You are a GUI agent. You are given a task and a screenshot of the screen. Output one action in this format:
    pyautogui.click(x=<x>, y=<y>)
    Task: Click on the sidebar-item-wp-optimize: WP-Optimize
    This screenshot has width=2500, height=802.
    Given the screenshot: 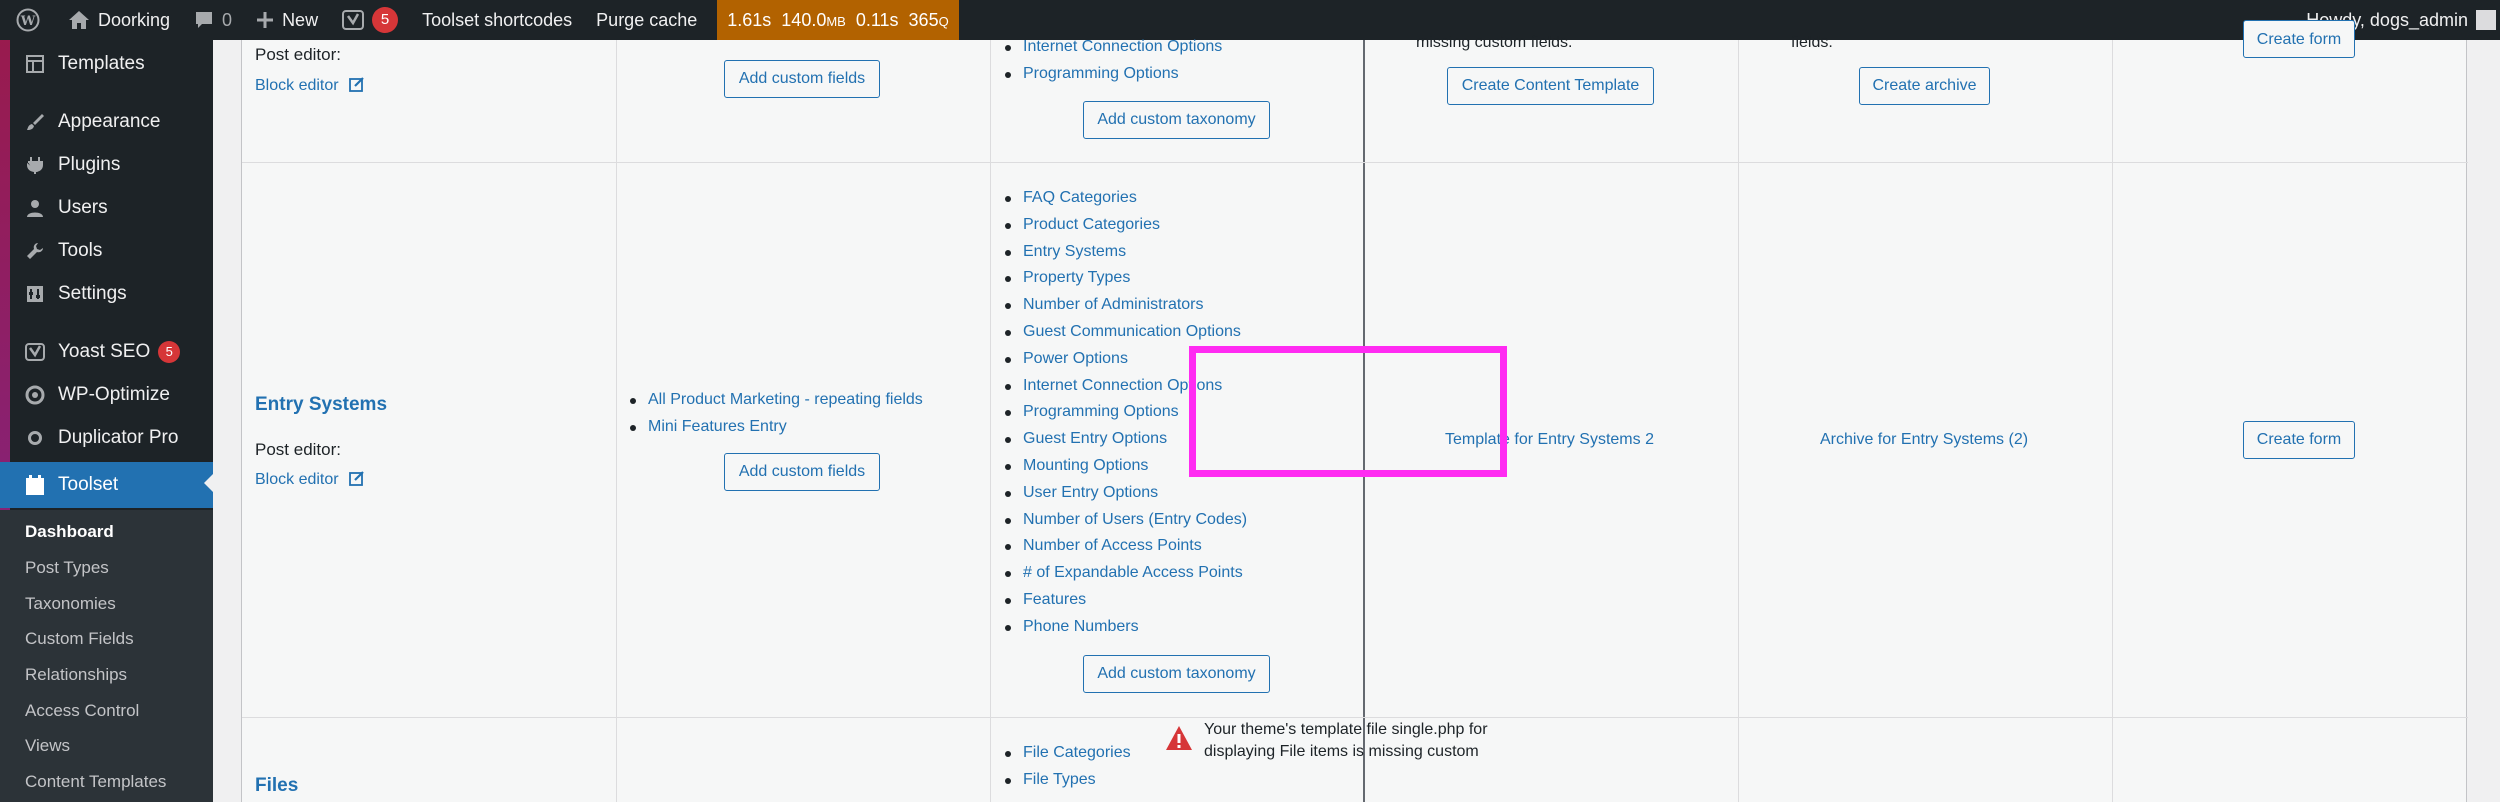 What is the action you would take?
    pyautogui.click(x=106, y=395)
    